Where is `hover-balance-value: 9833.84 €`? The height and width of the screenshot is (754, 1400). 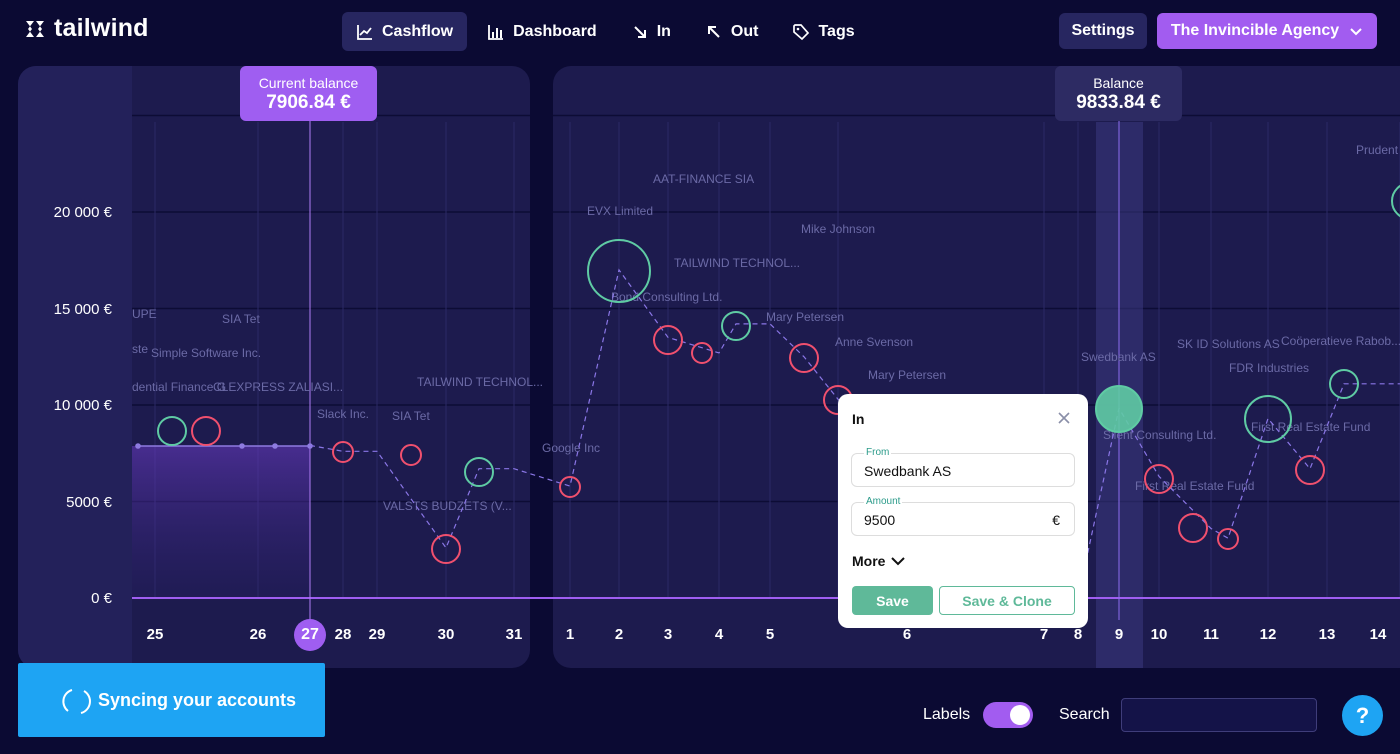 hover-balance-value: 9833.84 € is located at coordinates (1118, 102).